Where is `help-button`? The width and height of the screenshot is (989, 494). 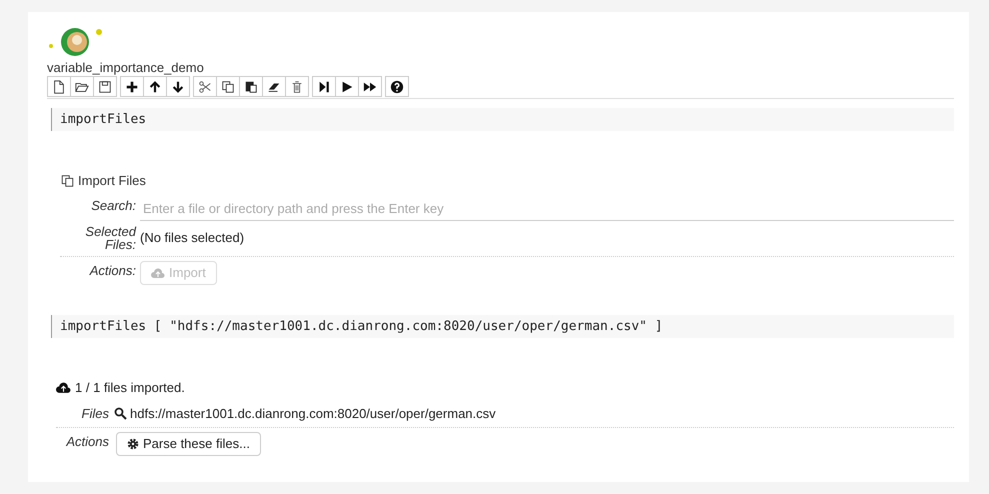
help-button is located at coordinates (397, 86).